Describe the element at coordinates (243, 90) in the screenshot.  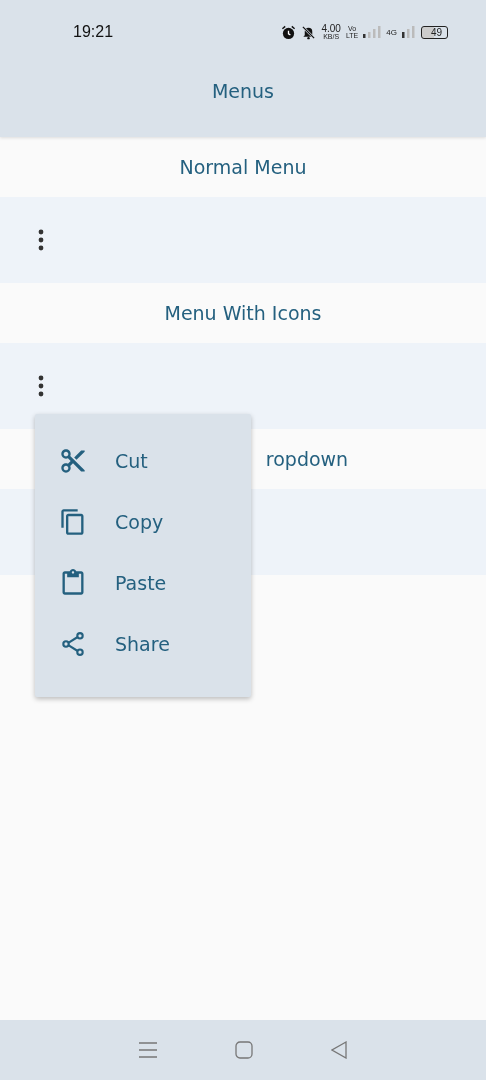
I see `app-bar-title: Menus` at that location.